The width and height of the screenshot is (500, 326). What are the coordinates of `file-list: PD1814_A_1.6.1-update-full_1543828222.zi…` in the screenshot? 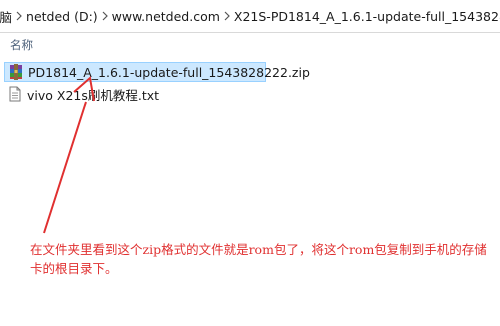 It's located at (250, 83).